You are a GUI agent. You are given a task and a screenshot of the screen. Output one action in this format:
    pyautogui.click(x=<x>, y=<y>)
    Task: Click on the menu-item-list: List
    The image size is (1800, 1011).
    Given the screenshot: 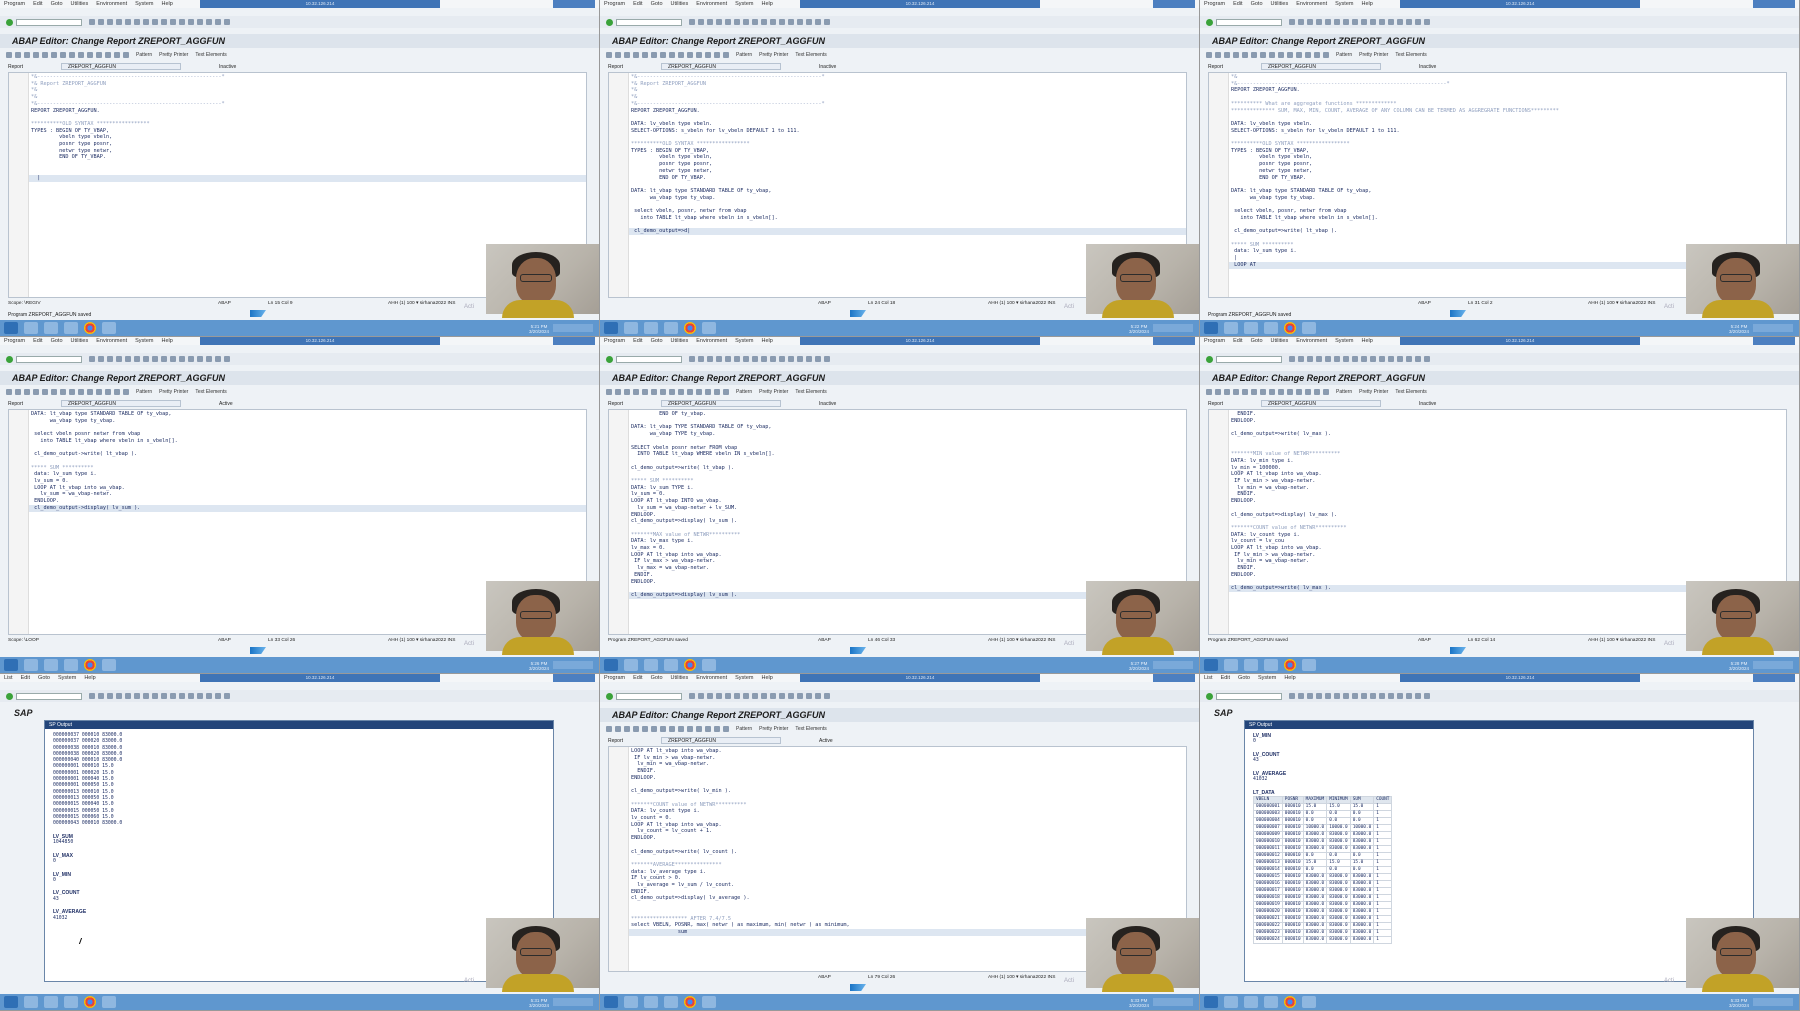 What is the action you would take?
    pyautogui.click(x=8, y=678)
    